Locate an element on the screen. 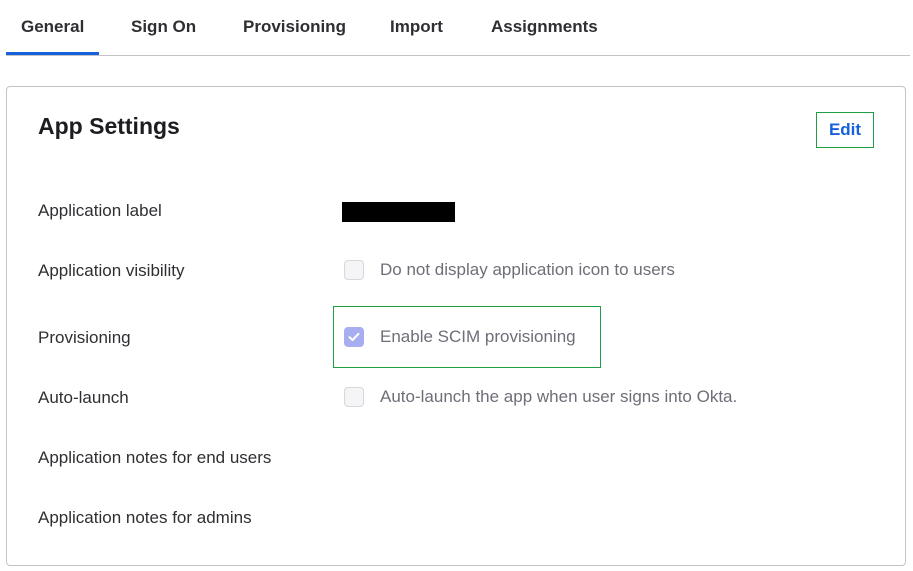 The image size is (913, 571). checkmark-icon is located at coordinates (354, 336).